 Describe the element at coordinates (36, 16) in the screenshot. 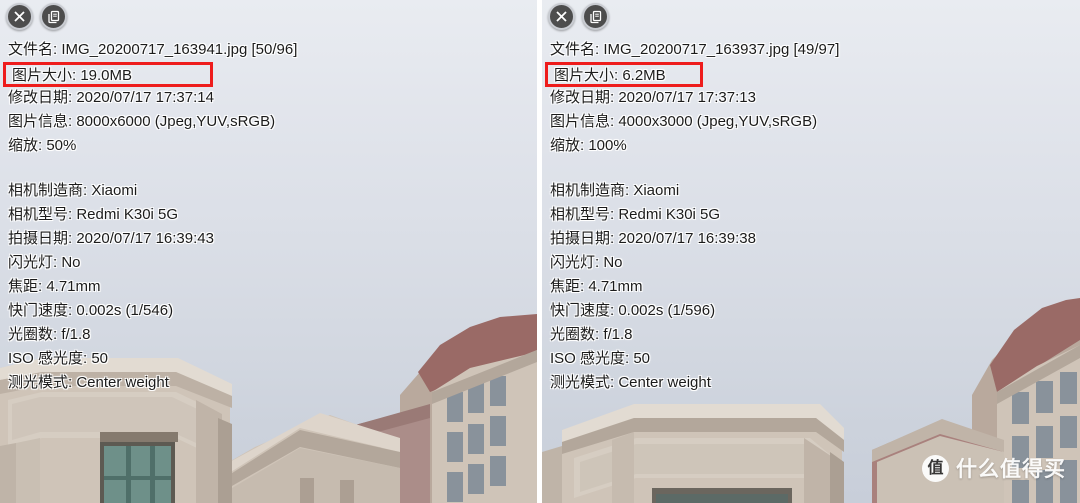

I see `viewer-toolbar-left` at that location.